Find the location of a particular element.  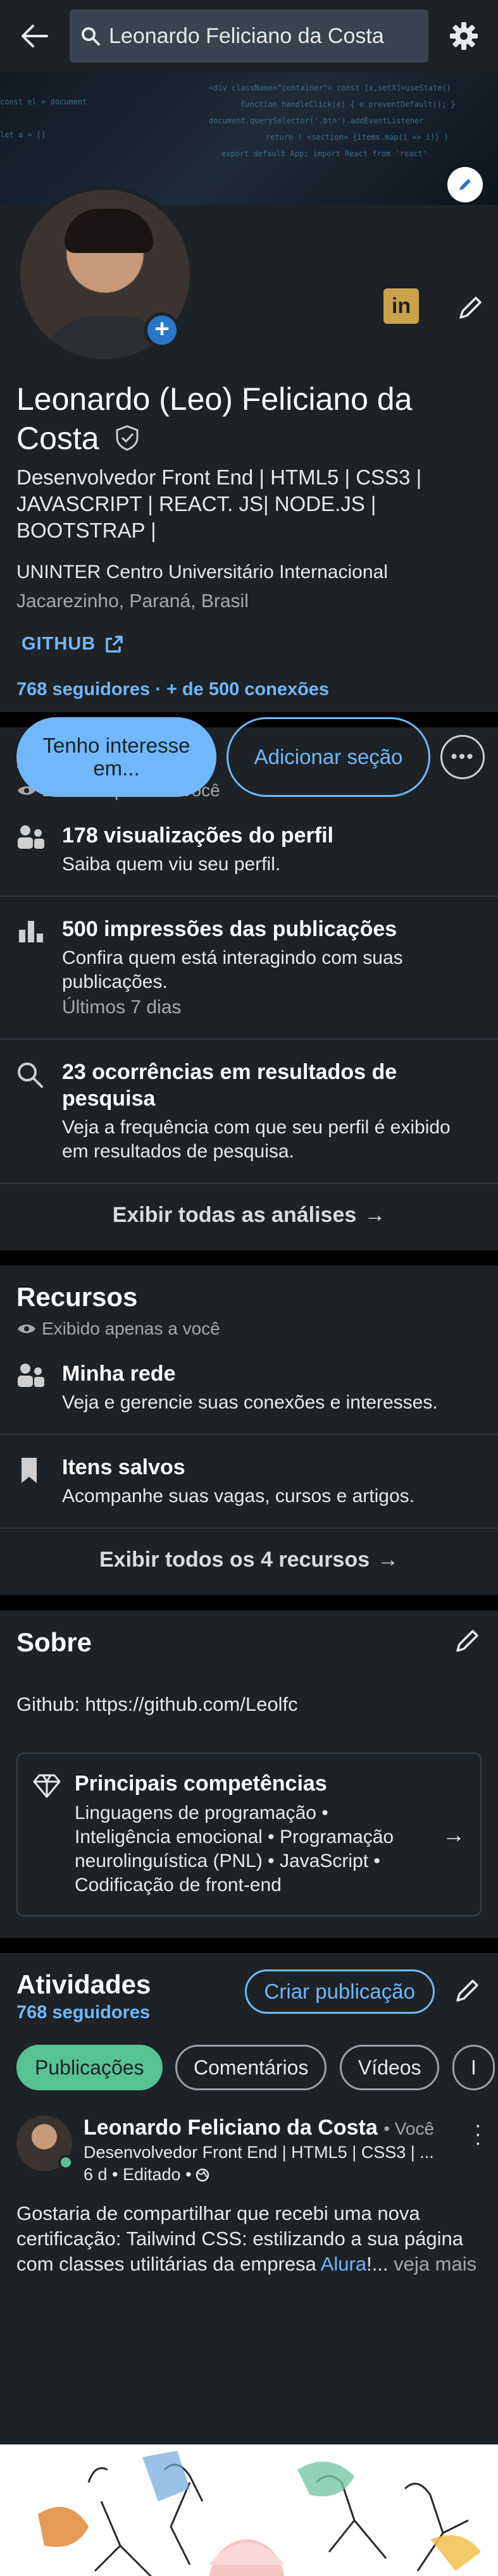

github-link-label: GITHUB is located at coordinates (59, 644).